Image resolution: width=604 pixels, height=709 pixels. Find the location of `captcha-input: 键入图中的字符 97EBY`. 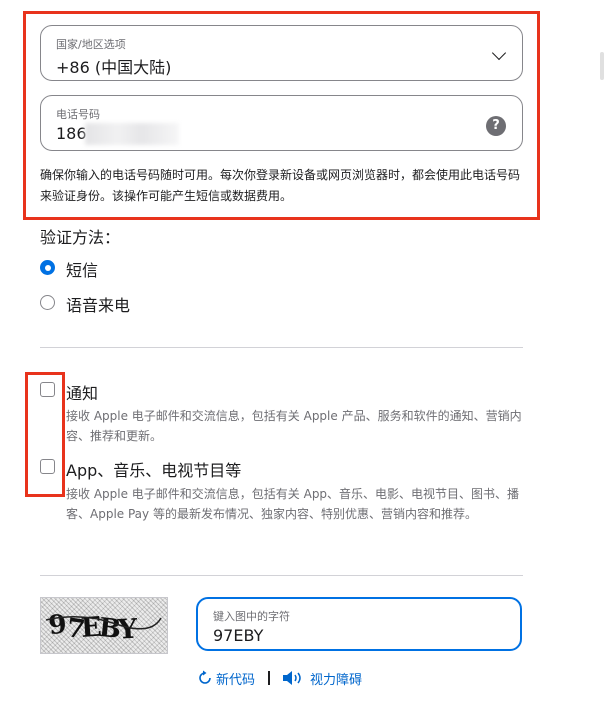

captcha-input: 键入图中的字符 97EBY is located at coordinates (359, 624).